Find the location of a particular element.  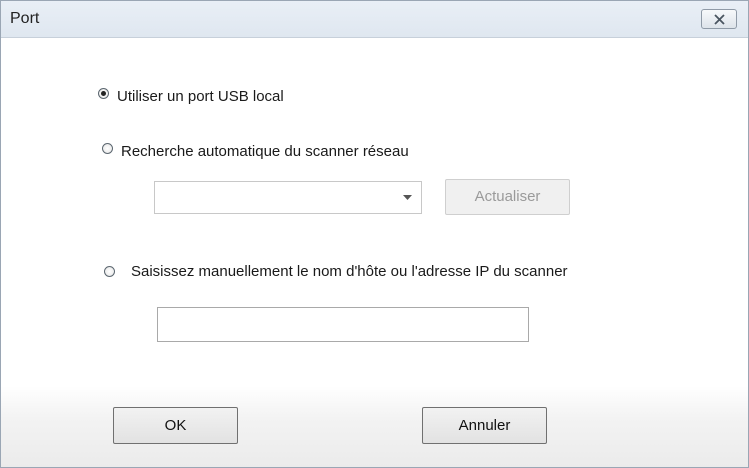

ok-button: OK is located at coordinates (175, 425).